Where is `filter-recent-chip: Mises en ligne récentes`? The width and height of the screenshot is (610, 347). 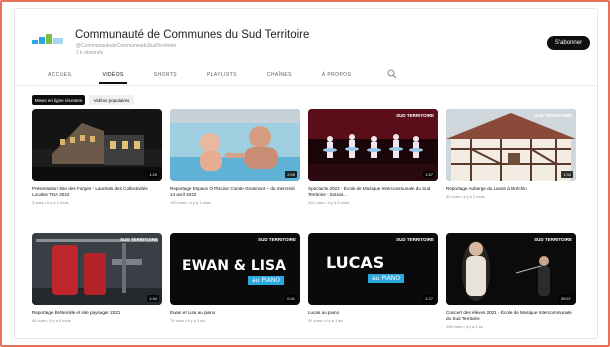
filter-recent-chip: Mises en ligne récentes is located at coordinates (58, 100).